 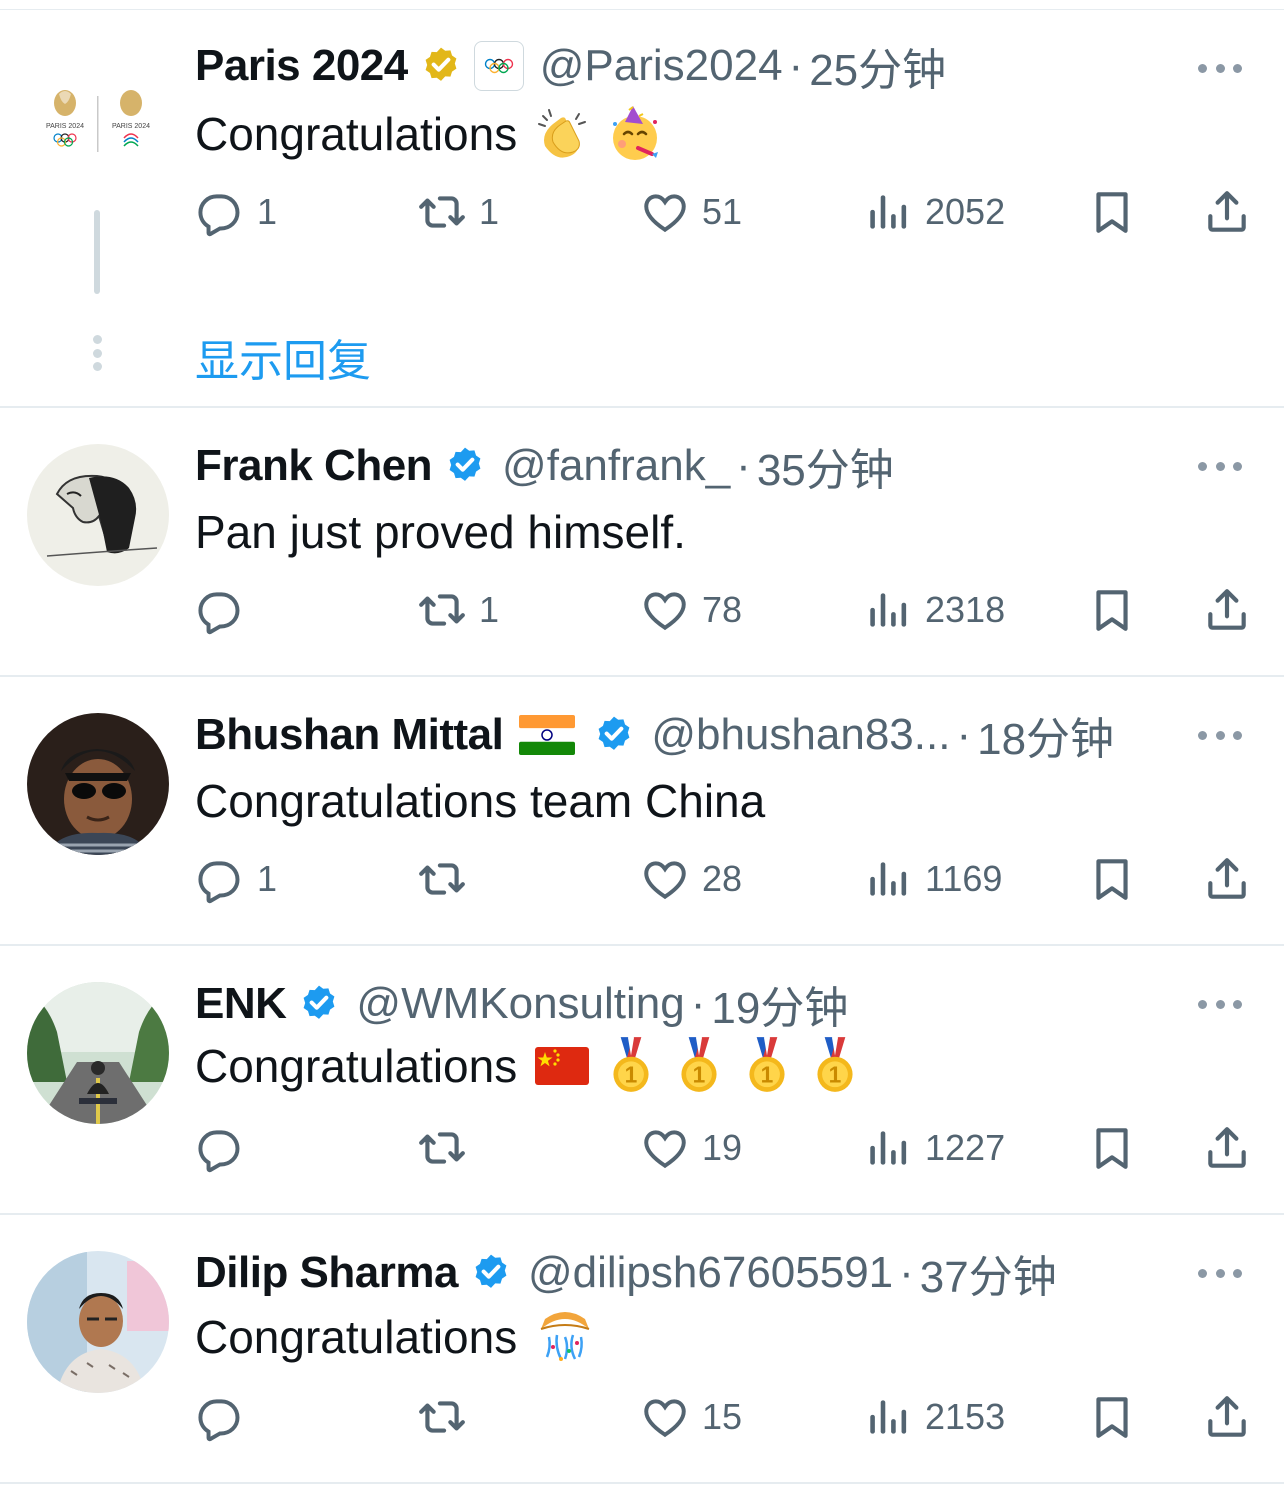 I want to click on heart-icon, so click(x=665, y=879).